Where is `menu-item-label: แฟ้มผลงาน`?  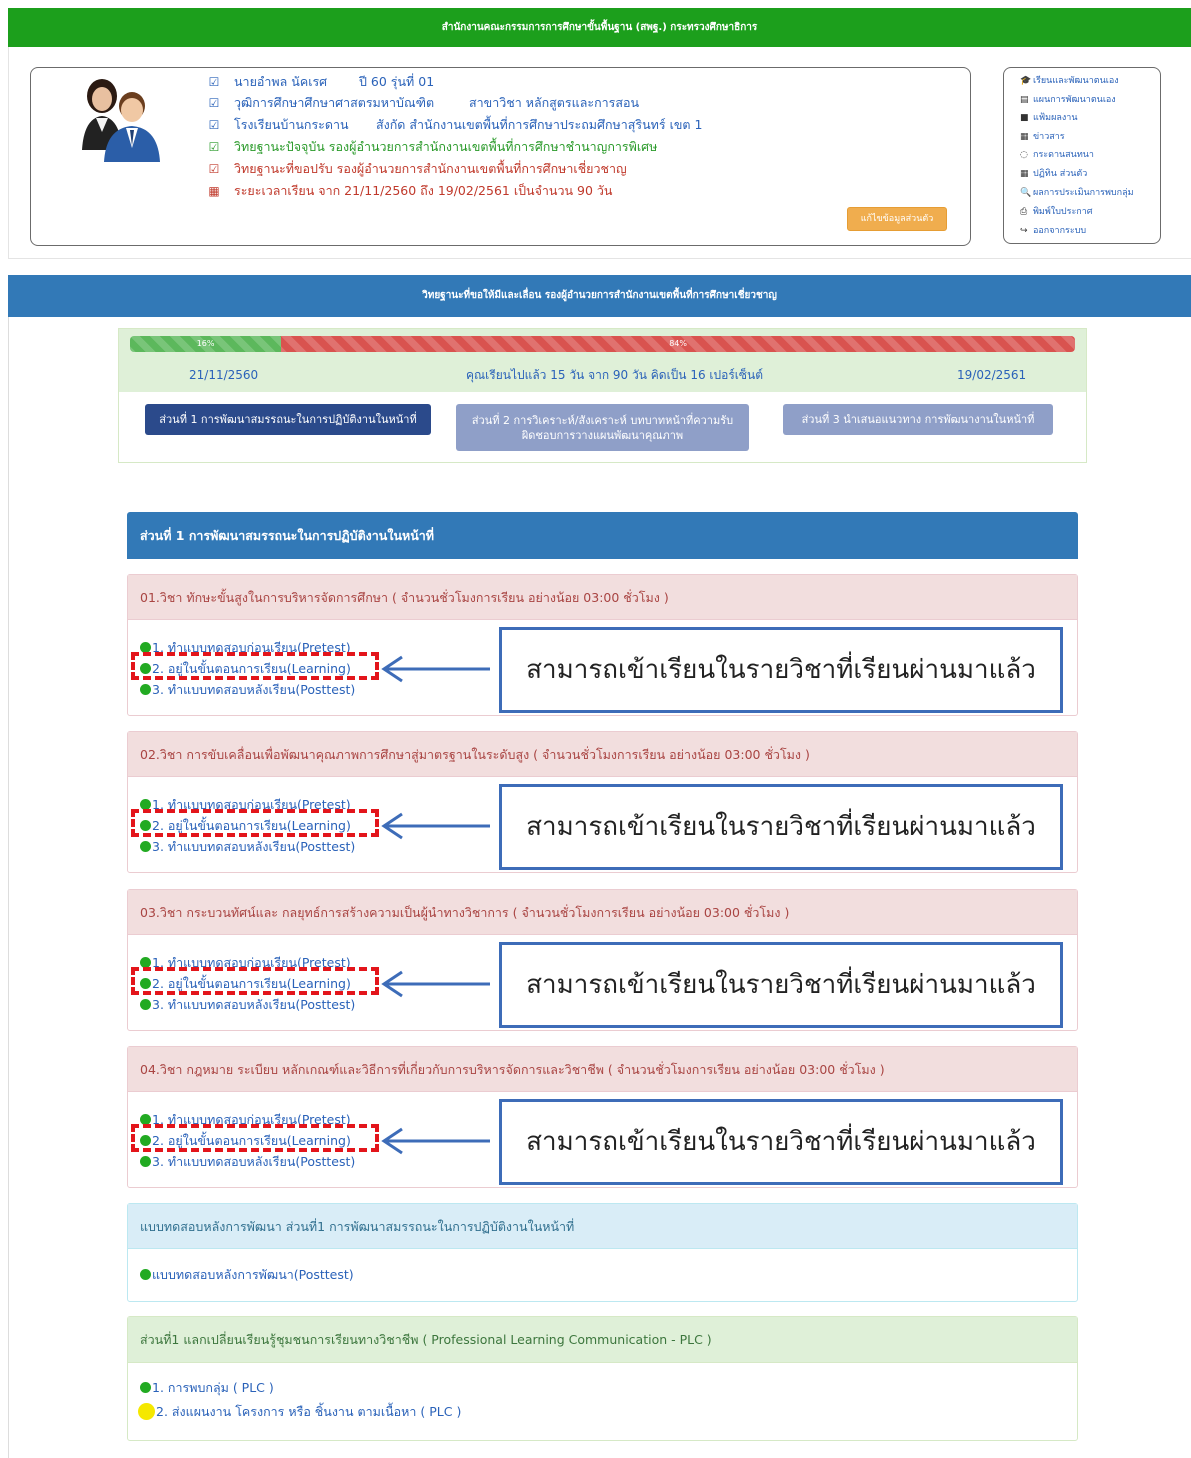 menu-item-label: แฟ้มผลงาน is located at coordinates (1055, 118).